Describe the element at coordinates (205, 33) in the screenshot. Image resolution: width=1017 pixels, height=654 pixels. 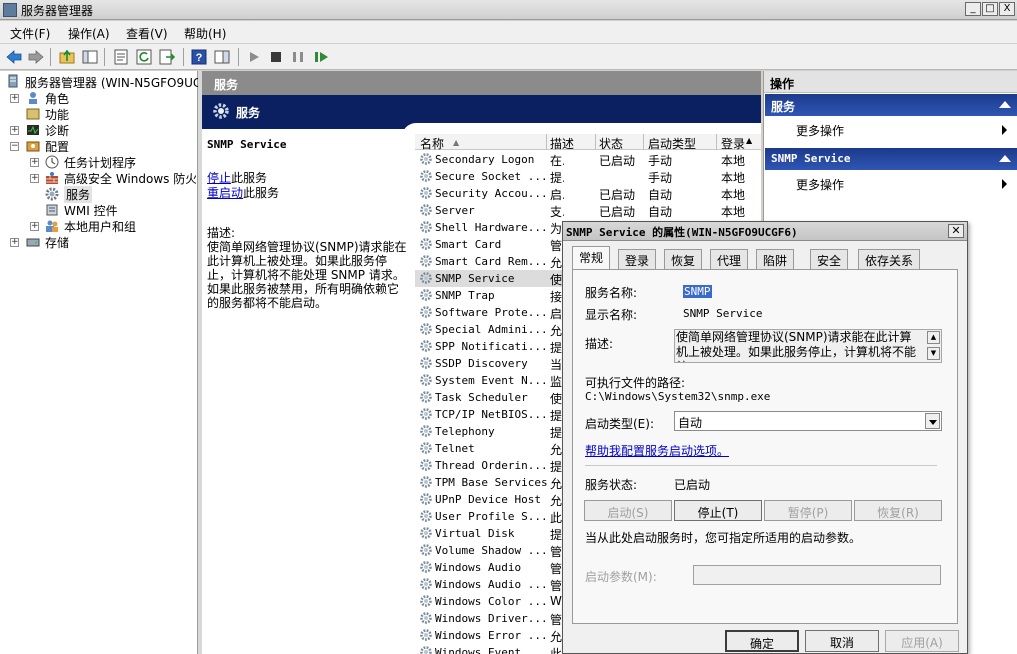
I see `menu-help: 帮助(H)` at that location.